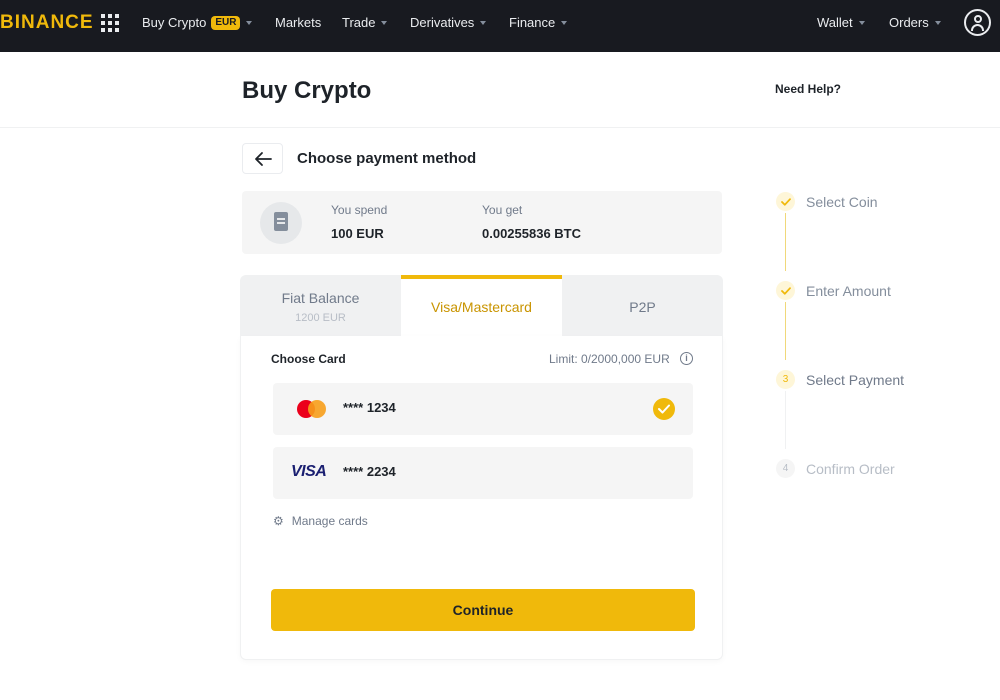 The width and height of the screenshot is (1000, 700). Describe the element at coordinates (785, 379) in the screenshot. I see `step-number: 3` at that location.